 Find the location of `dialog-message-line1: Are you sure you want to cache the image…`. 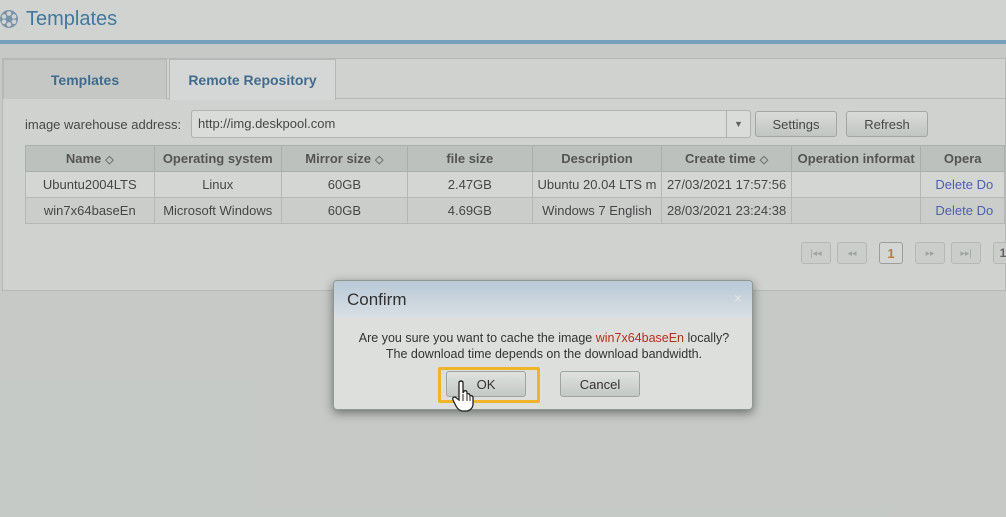

dialog-message-line1: Are you sure you want to cache the image… is located at coordinates (544, 338).